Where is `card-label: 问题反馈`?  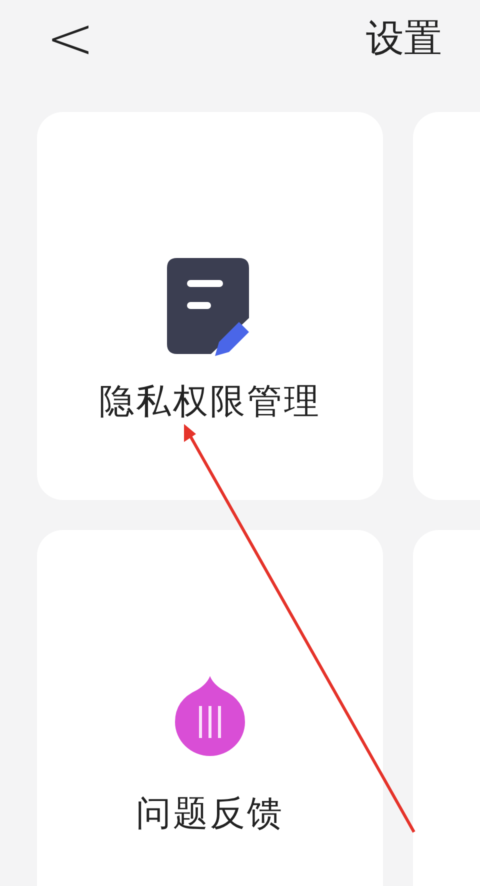 card-label: 问题反馈 is located at coordinates (210, 814).